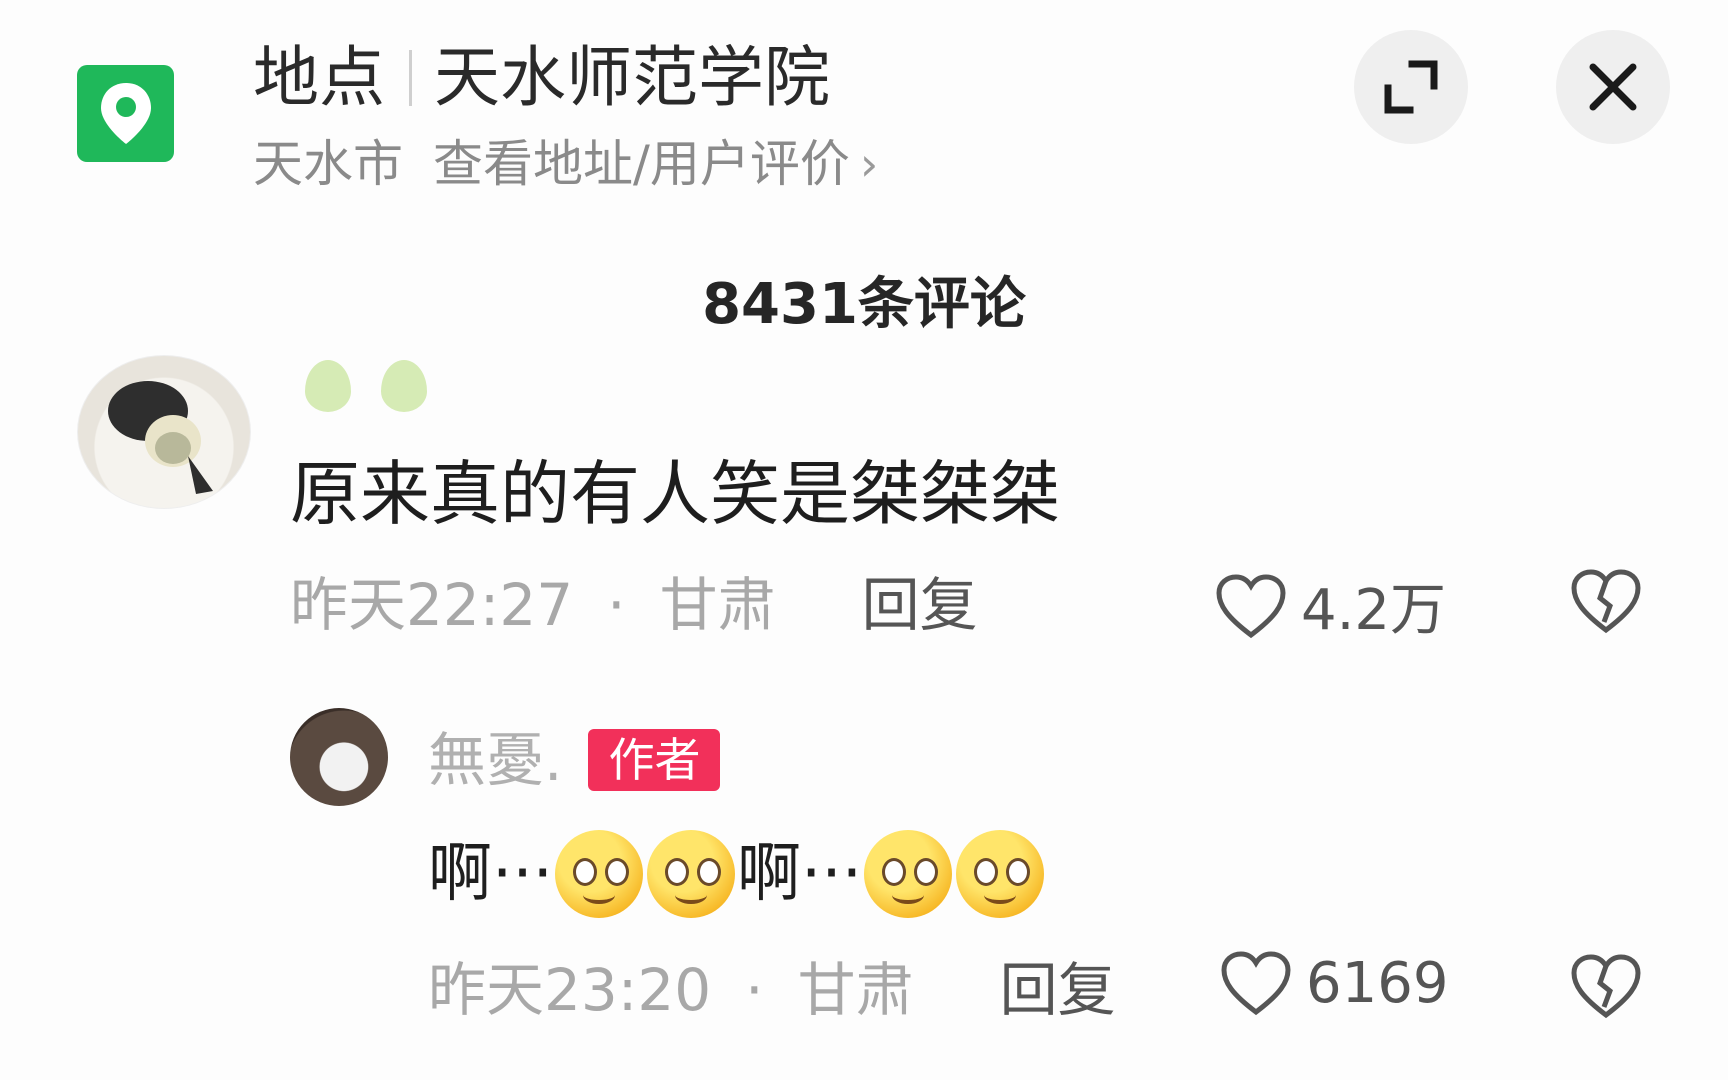  I want to click on location-title: 地点 天水师范学院, so click(541, 78).